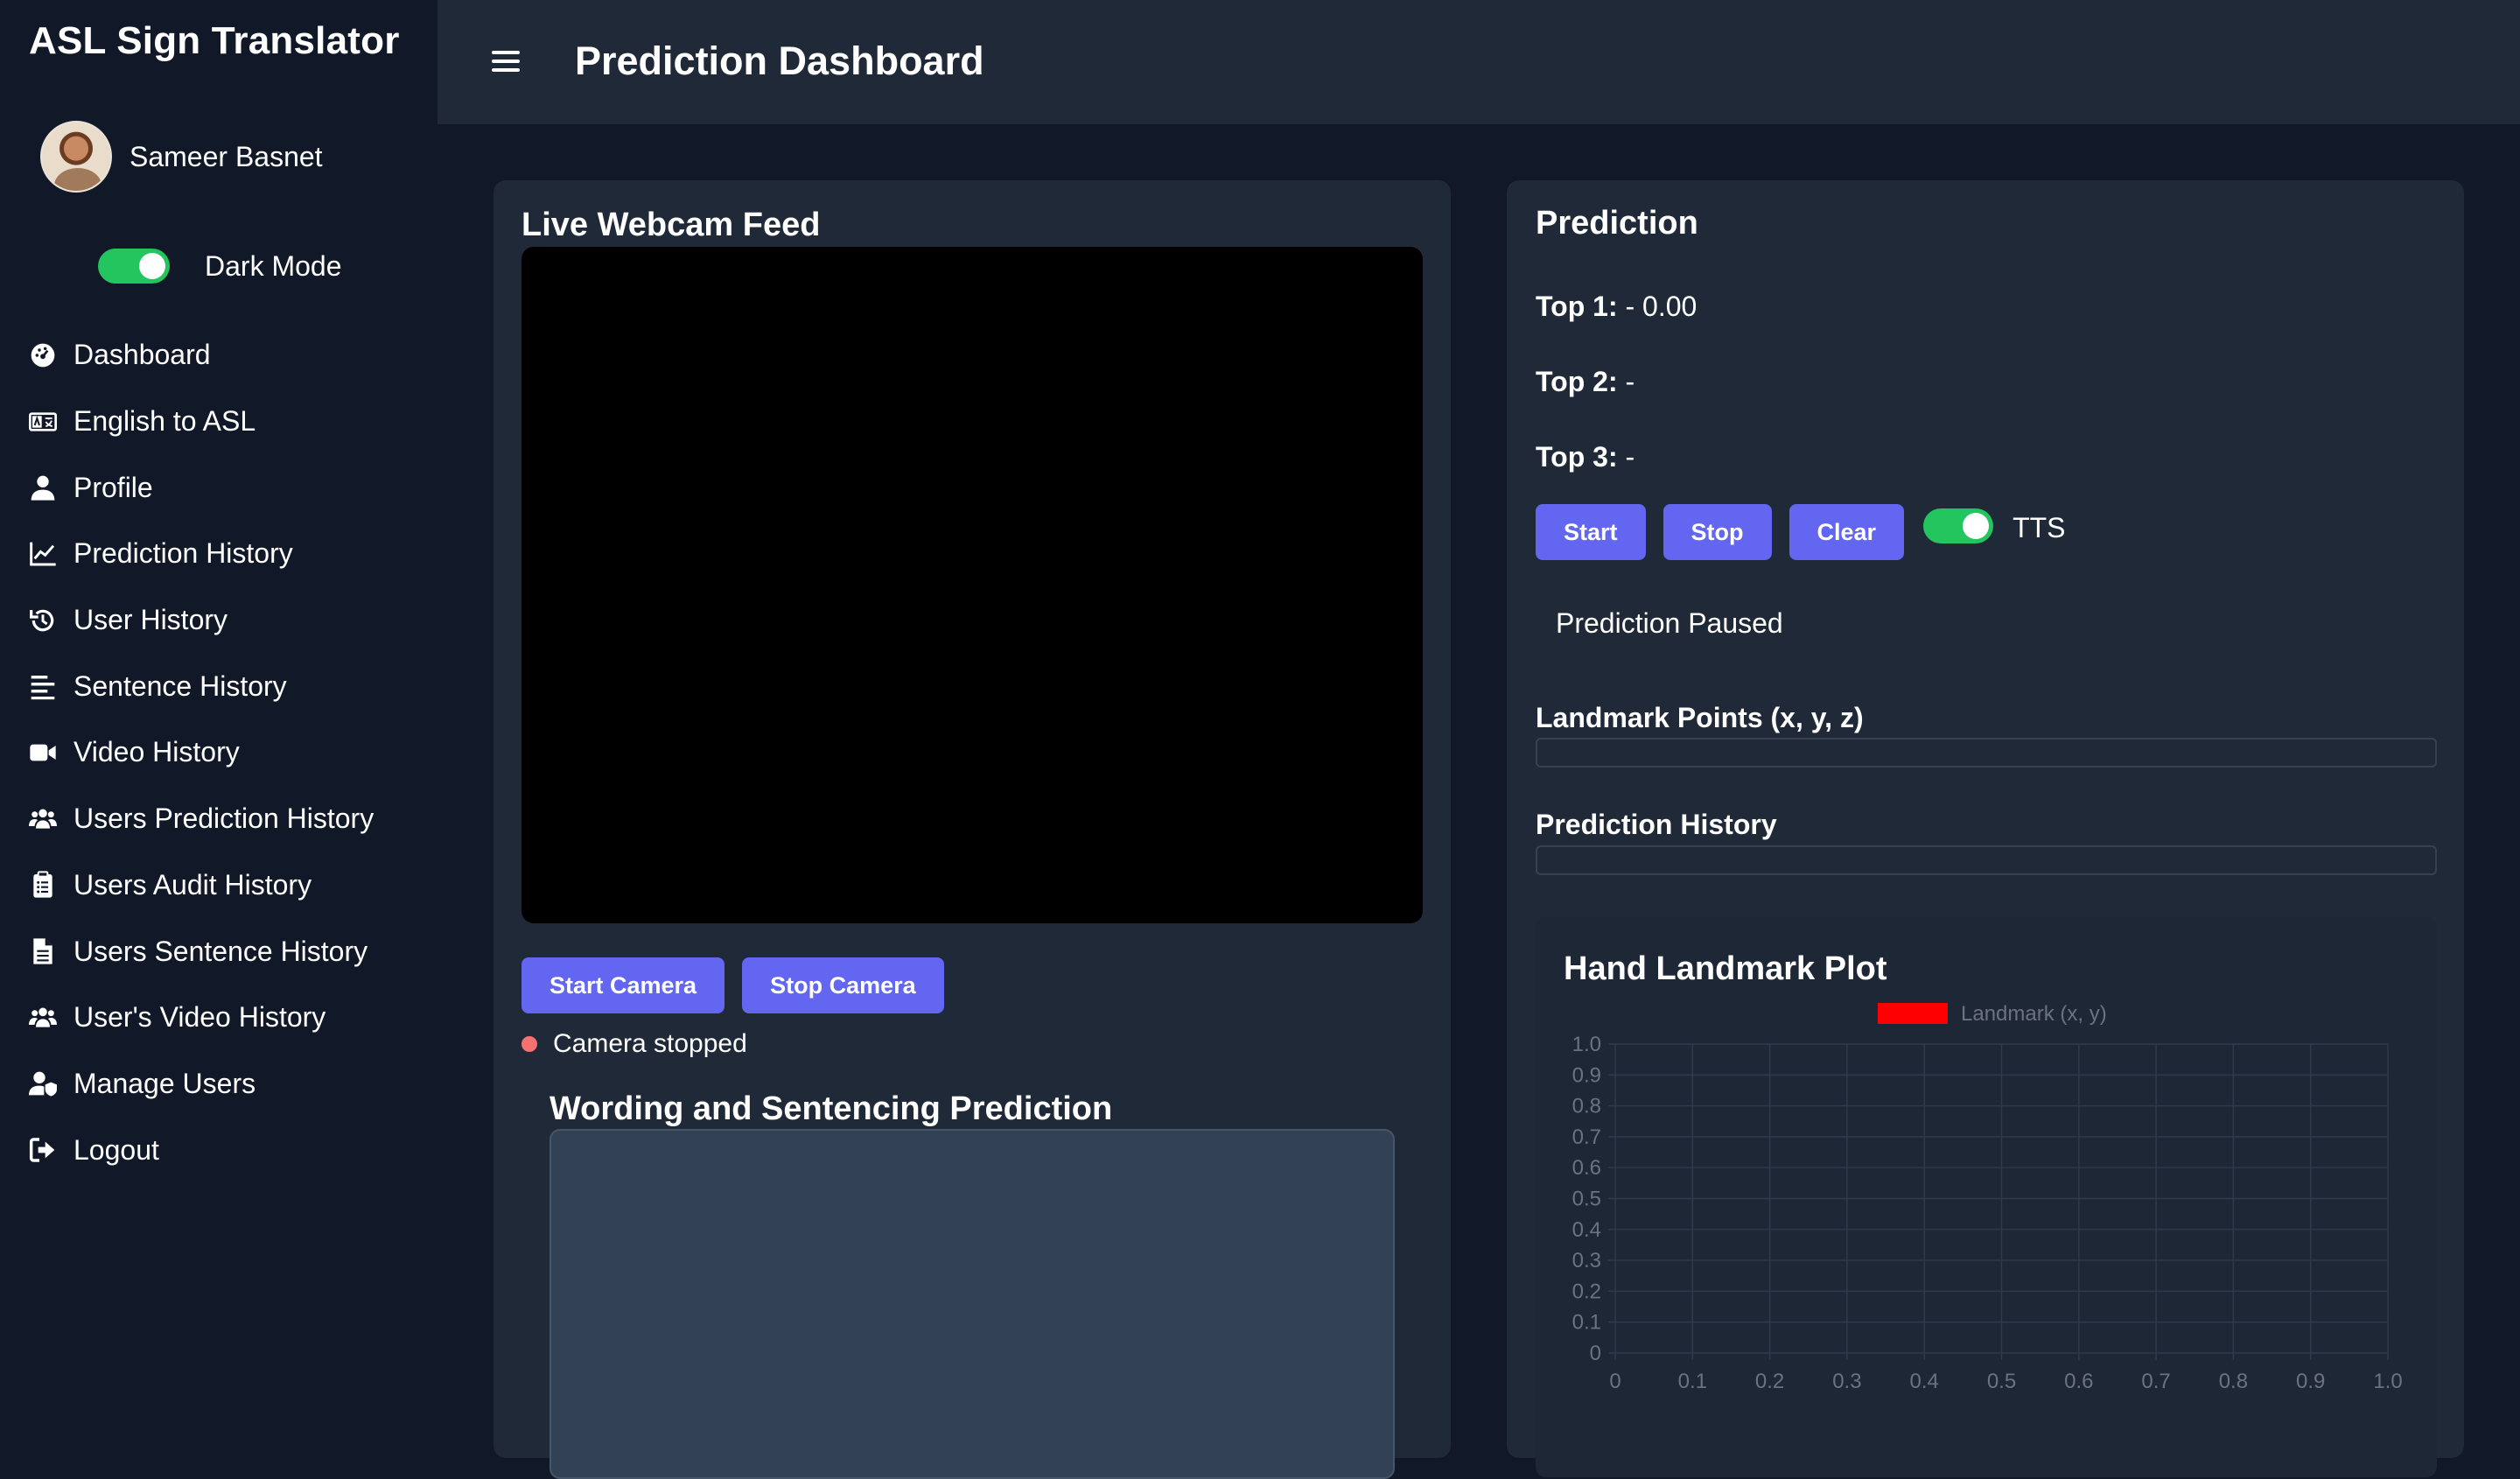 The image size is (2520, 1479). I want to click on logout-icon, so click(43, 1150).